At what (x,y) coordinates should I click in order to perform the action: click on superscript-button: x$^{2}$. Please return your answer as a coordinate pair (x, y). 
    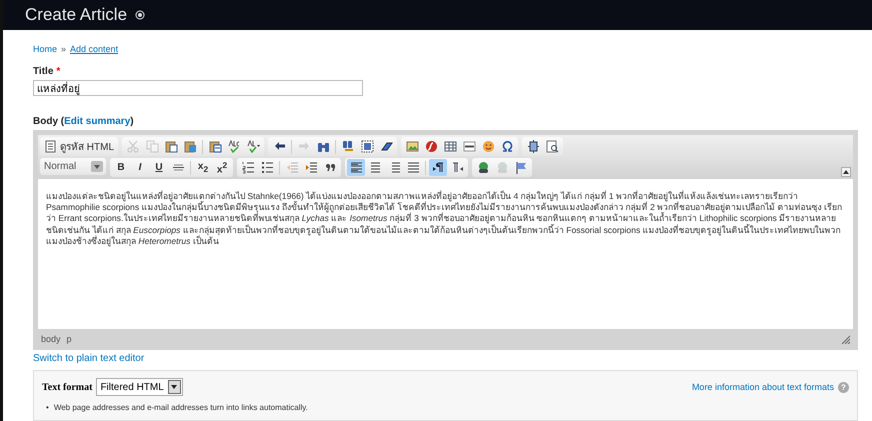
    Looking at the image, I should click on (222, 167).